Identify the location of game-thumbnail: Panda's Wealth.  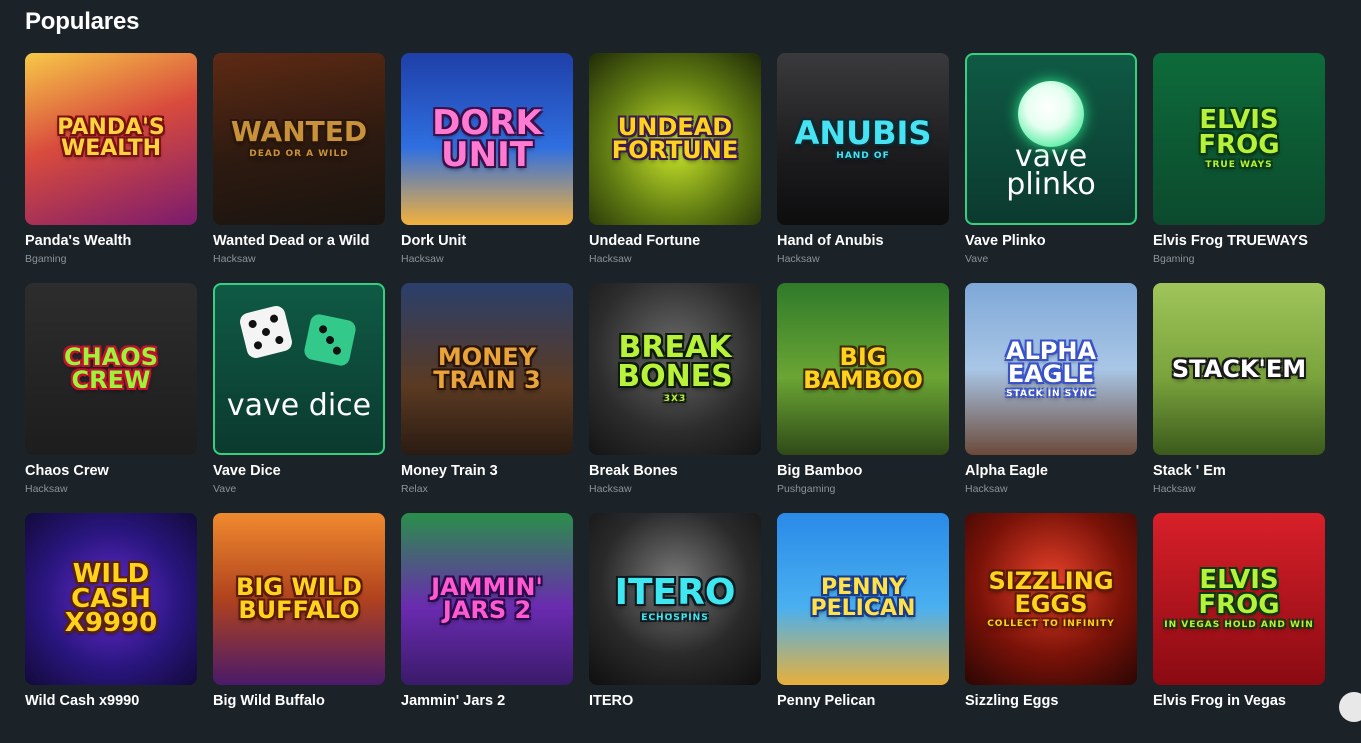
(111, 139).